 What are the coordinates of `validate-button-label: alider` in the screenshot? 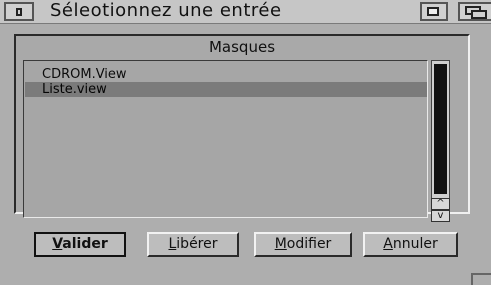 It's located at (85, 244).